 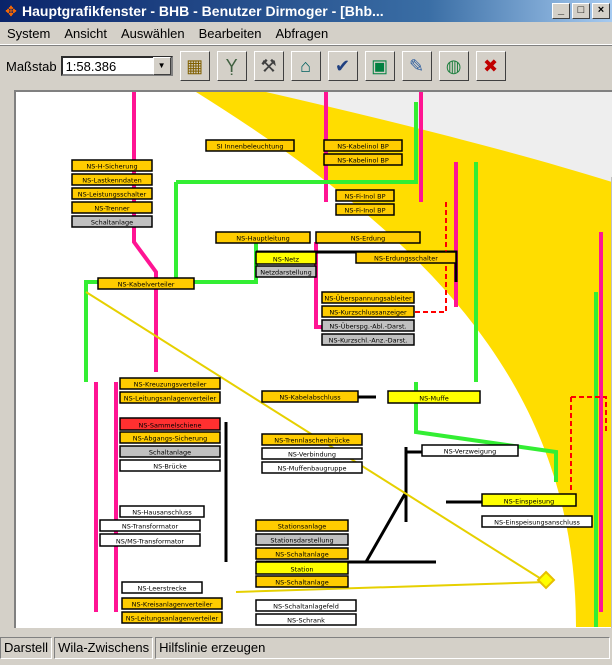 I want to click on diagram-node-label: NS-Einspeisungsanschluss, so click(x=537, y=523).